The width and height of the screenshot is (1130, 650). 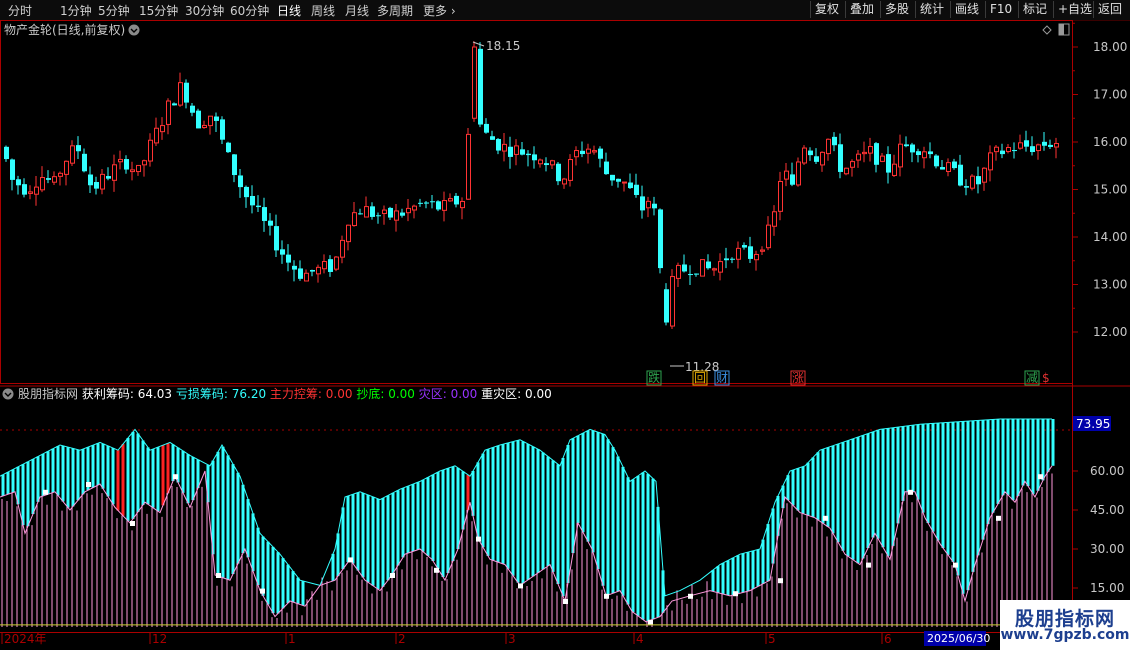 I want to click on overlay-button: 叠加, so click(x=861, y=9).